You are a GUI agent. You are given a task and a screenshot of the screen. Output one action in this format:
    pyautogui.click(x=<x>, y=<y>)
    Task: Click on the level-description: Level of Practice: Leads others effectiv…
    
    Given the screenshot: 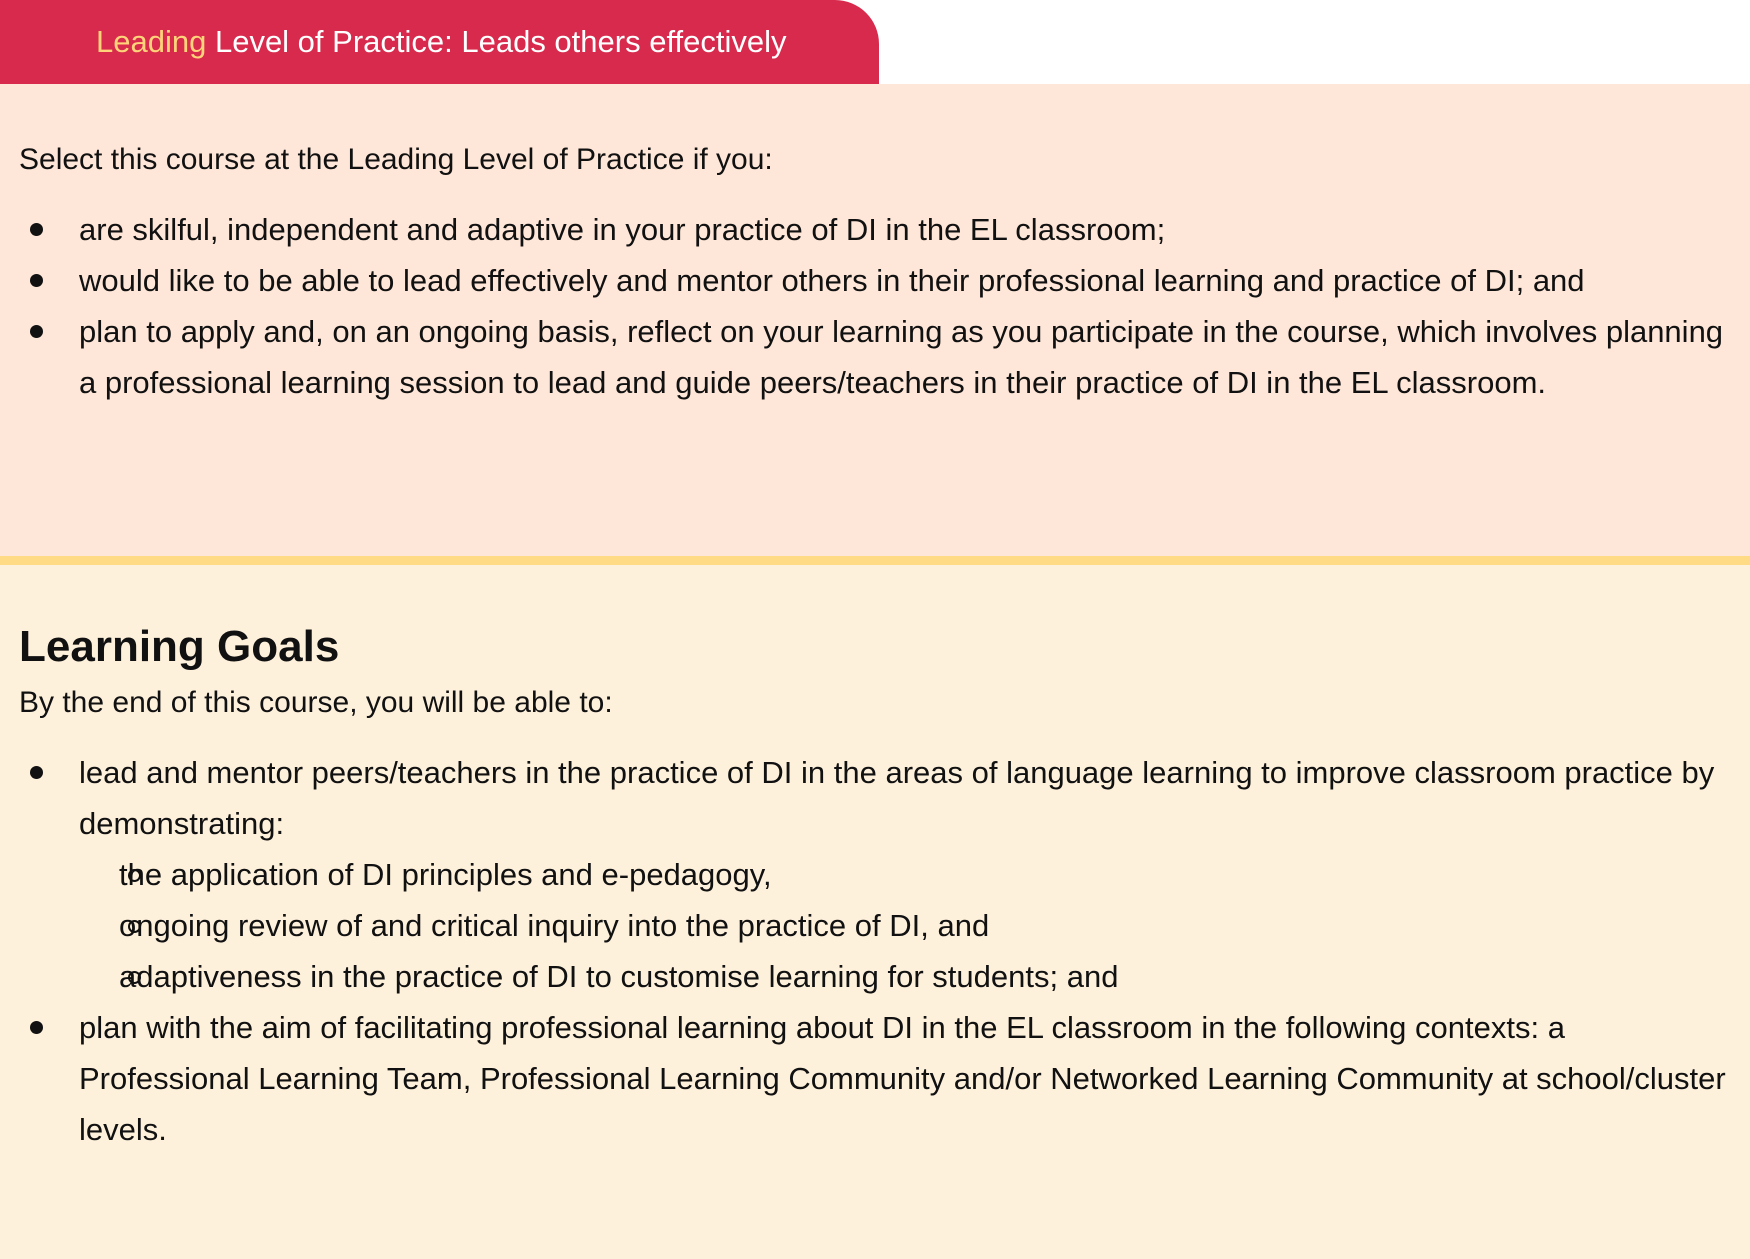 What is the action you would take?
    pyautogui.click(x=496, y=41)
    